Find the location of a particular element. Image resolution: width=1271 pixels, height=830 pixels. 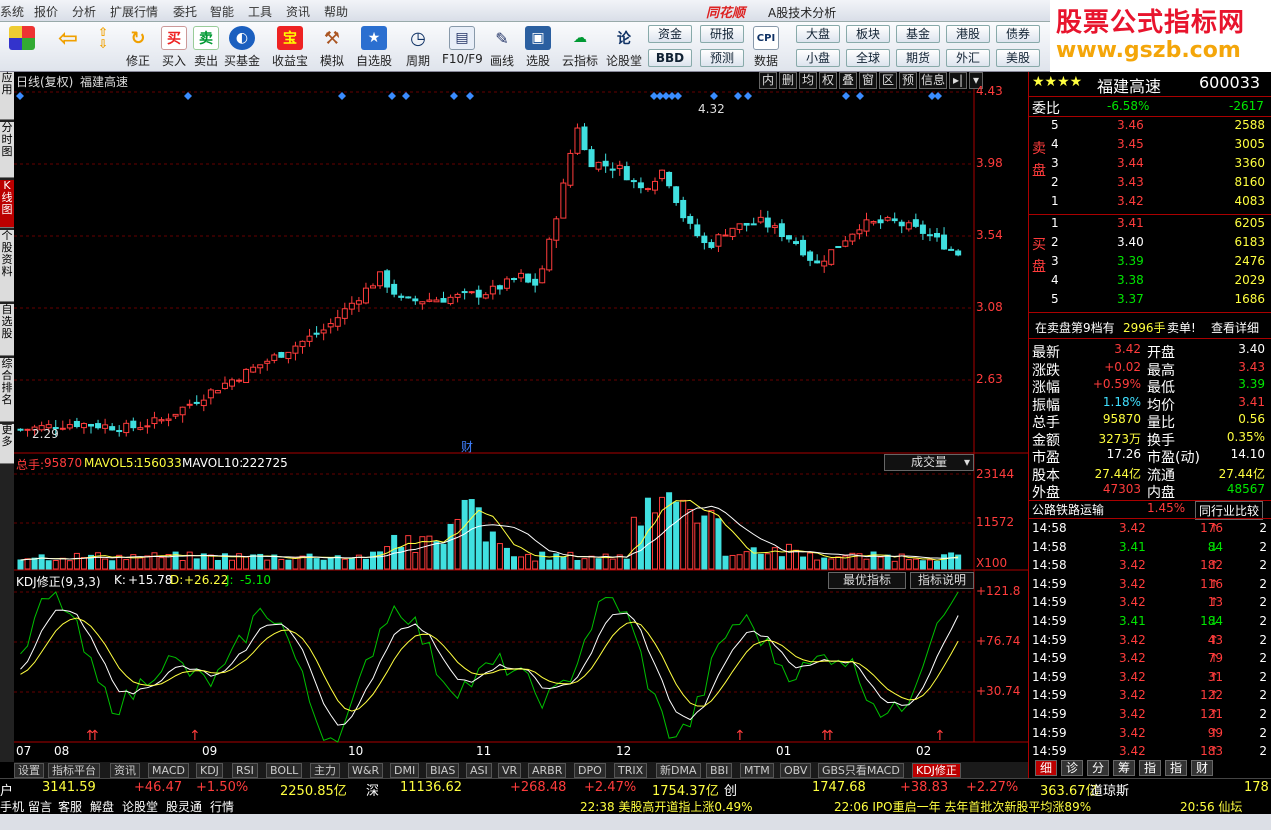

menu-smart: 智能 is located at coordinates (222, 11).